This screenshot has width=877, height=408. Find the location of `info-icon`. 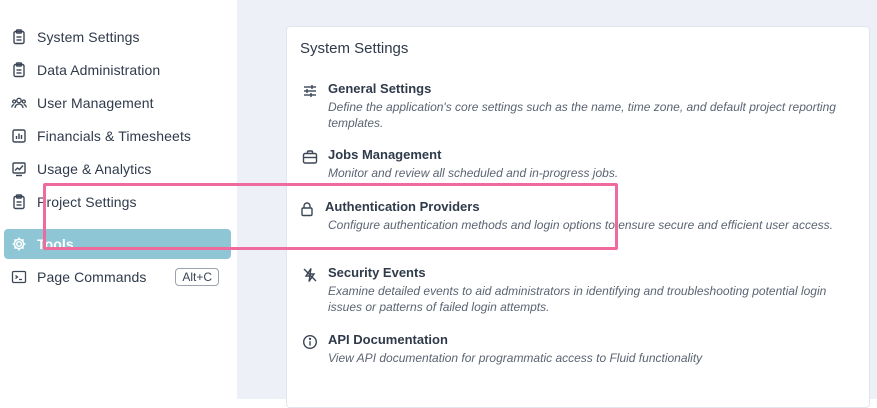

info-icon is located at coordinates (310, 342).